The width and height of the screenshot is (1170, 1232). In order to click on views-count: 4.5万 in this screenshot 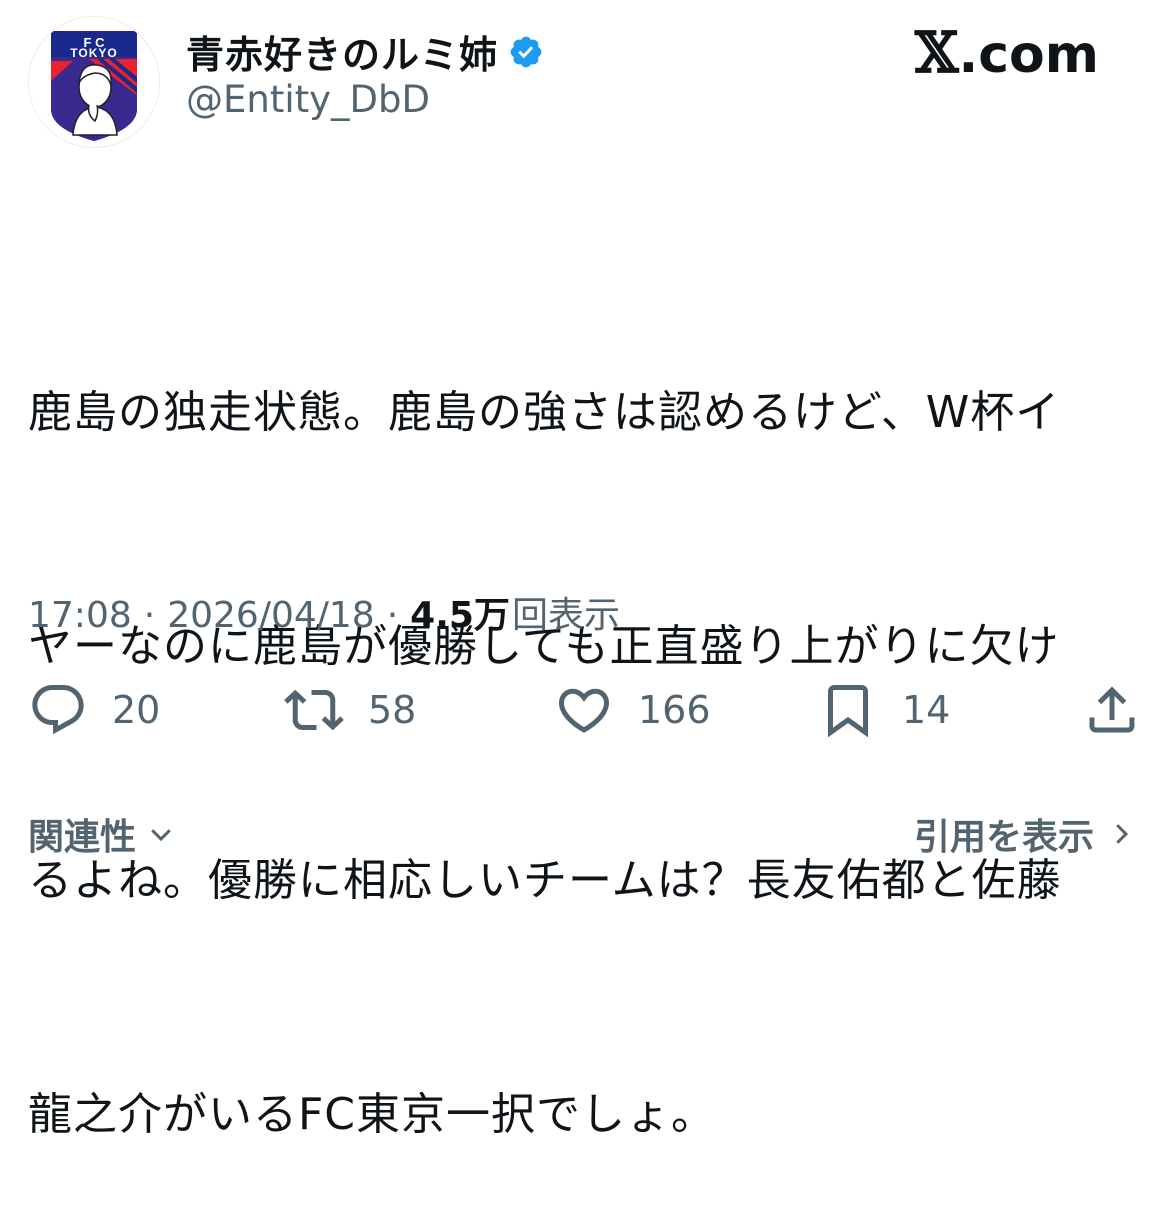, I will do `click(460, 612)`.